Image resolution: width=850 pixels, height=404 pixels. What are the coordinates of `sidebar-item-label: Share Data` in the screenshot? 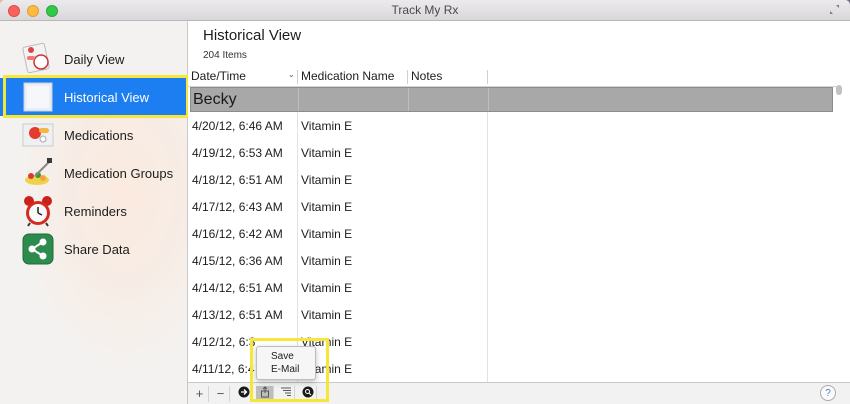 It's located at (97, 249).